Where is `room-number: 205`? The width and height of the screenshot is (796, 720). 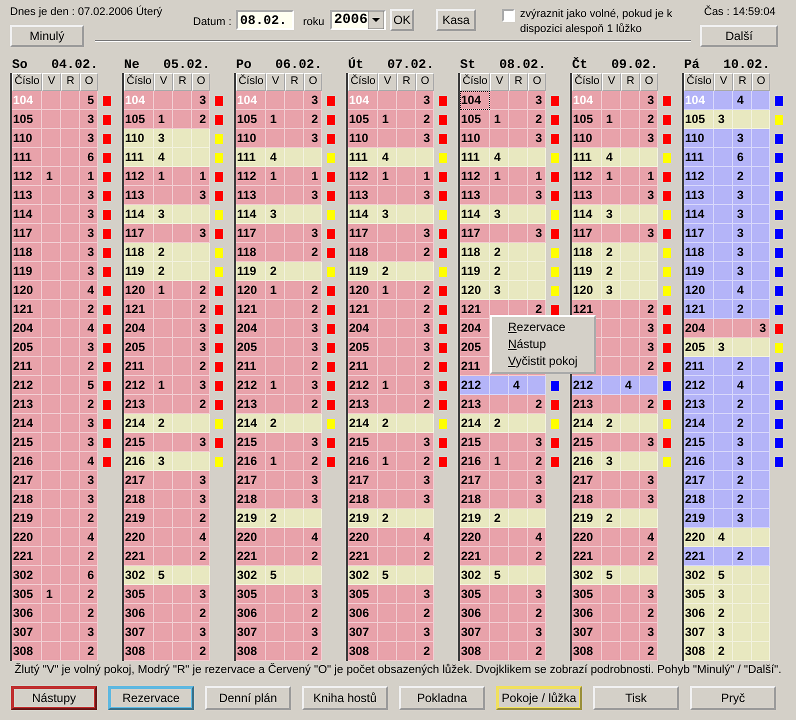
room-number: 205 is located at coordinates (695, 347).